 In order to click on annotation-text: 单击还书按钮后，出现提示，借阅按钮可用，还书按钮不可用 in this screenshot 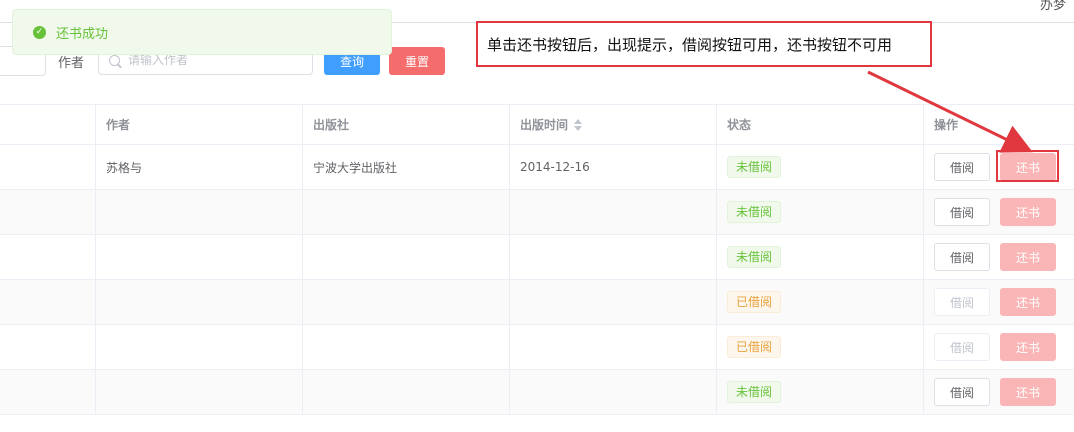, I will do `click(690, 44)`.